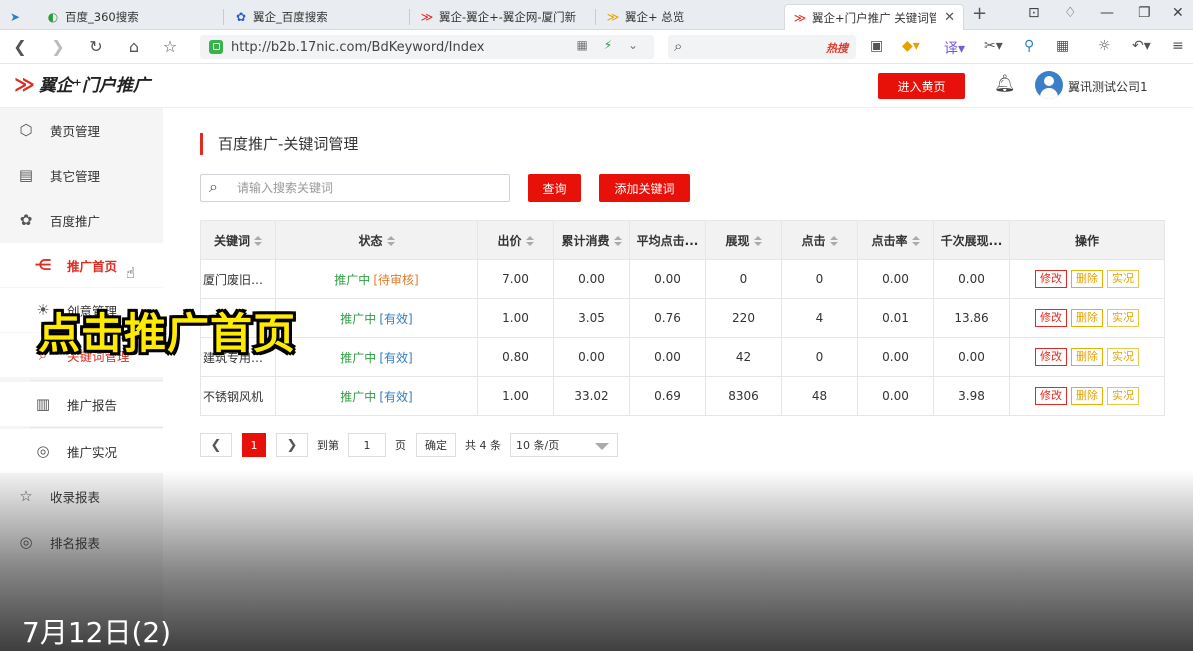  What do you see at coordinates (515, 318) in the screenshot?
I see `table-cell: 1.00` at bounding box center [515, 318].